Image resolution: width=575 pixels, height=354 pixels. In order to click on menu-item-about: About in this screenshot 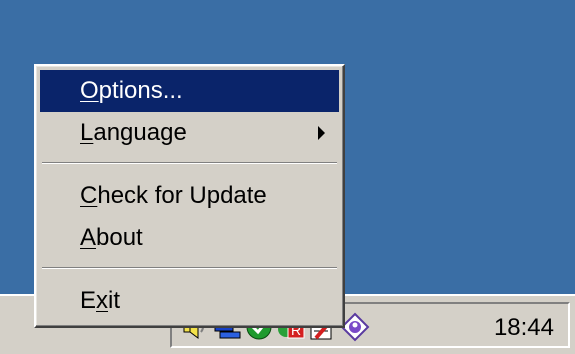, I will do `click(189, 238)`.